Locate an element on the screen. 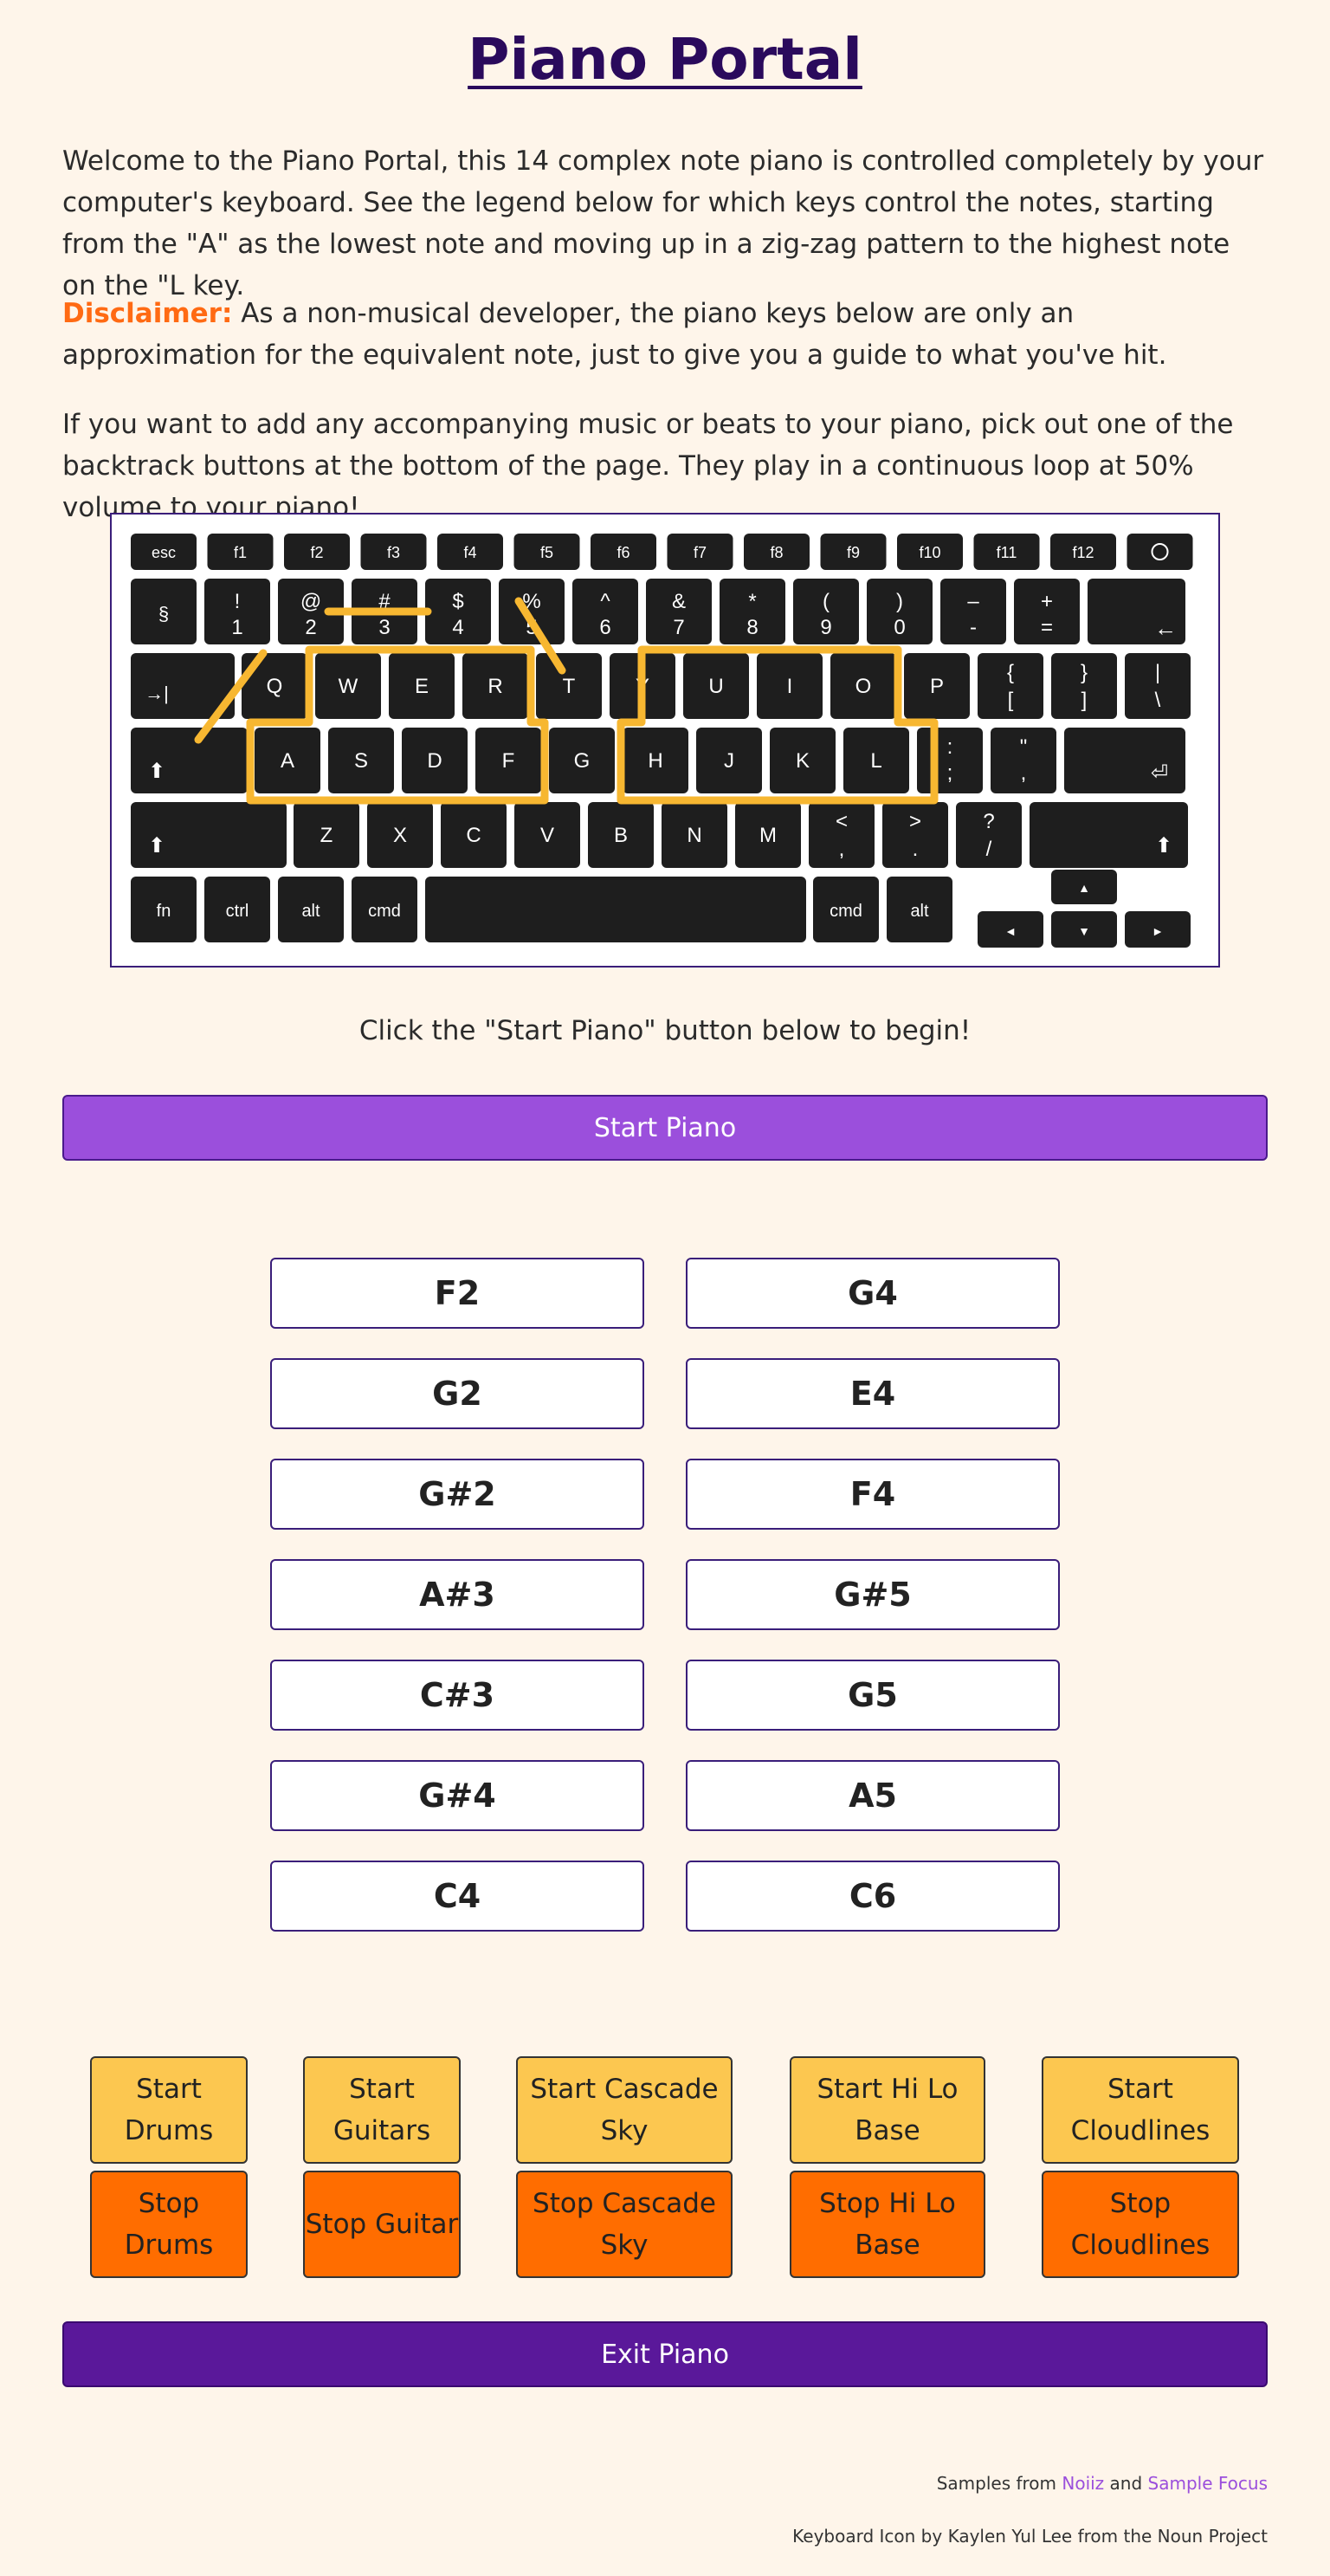 The height and width of the screenshot is (2576, 1330). key-label: K is located at coordinates (803, 761).